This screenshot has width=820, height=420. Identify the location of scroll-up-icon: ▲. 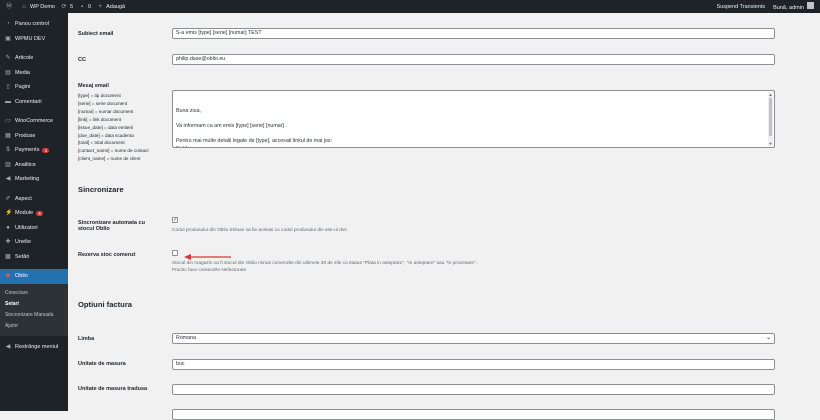
(770, 94).